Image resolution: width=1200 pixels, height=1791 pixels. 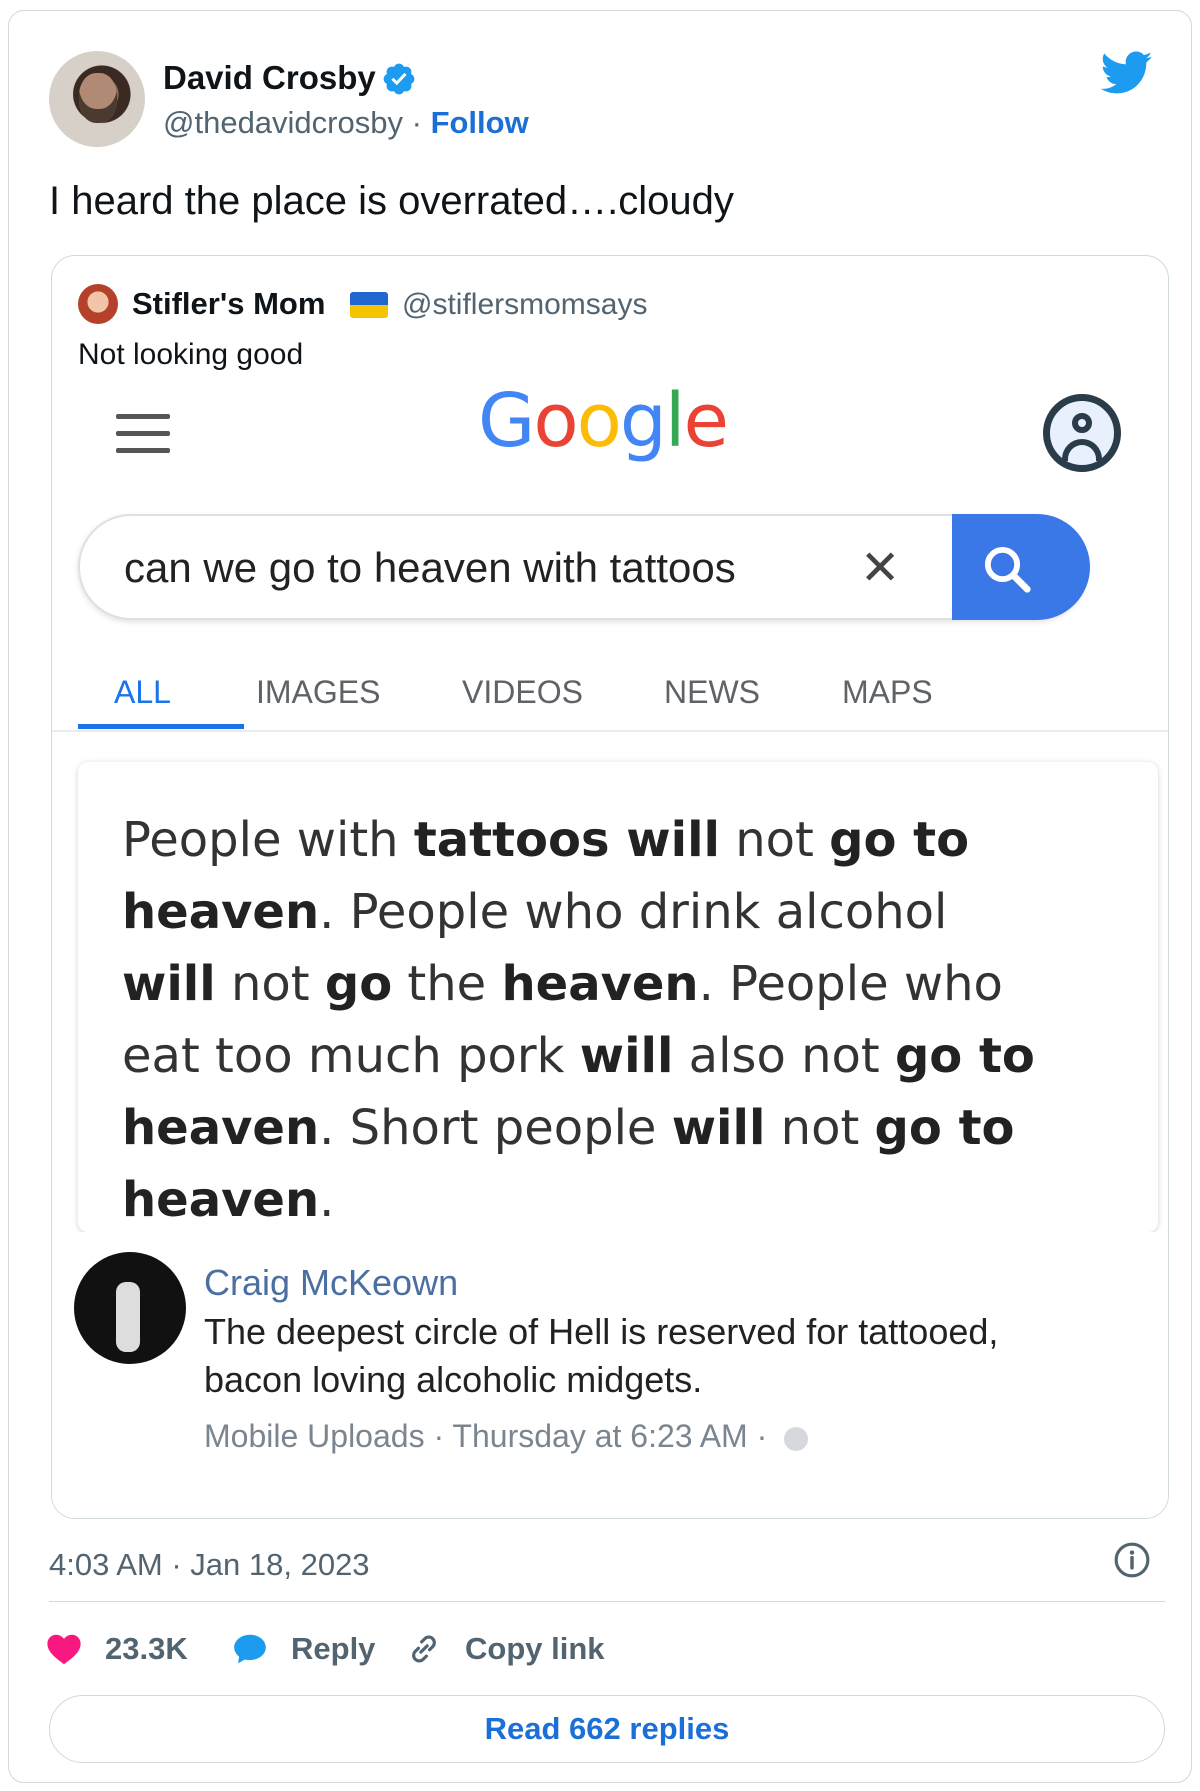 I want to click on like-button: 23.3K, so click(x=116, y=1649).